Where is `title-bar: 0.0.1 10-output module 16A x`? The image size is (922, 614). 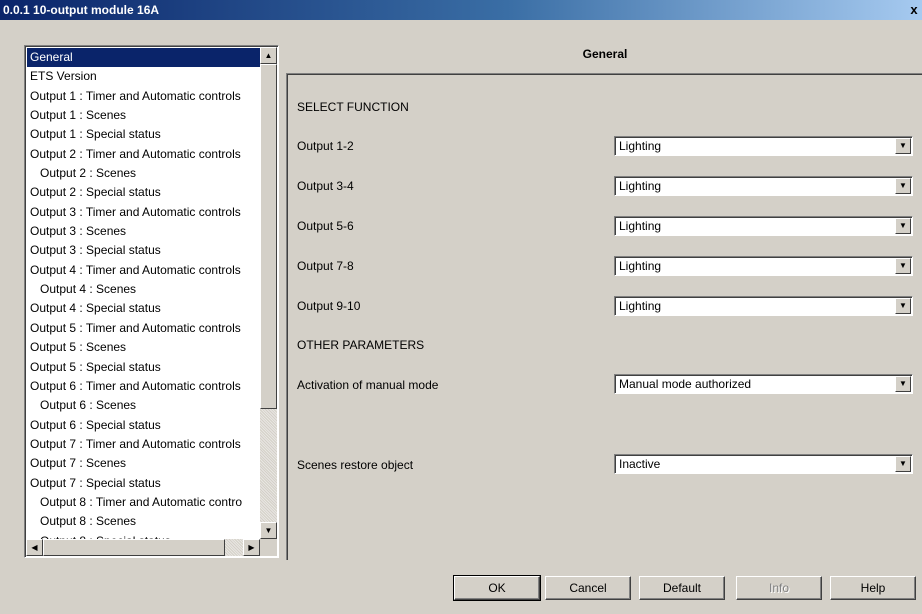 title-bar: 0.0.1 10-output module 16A x is located at coordinates (461, 10).